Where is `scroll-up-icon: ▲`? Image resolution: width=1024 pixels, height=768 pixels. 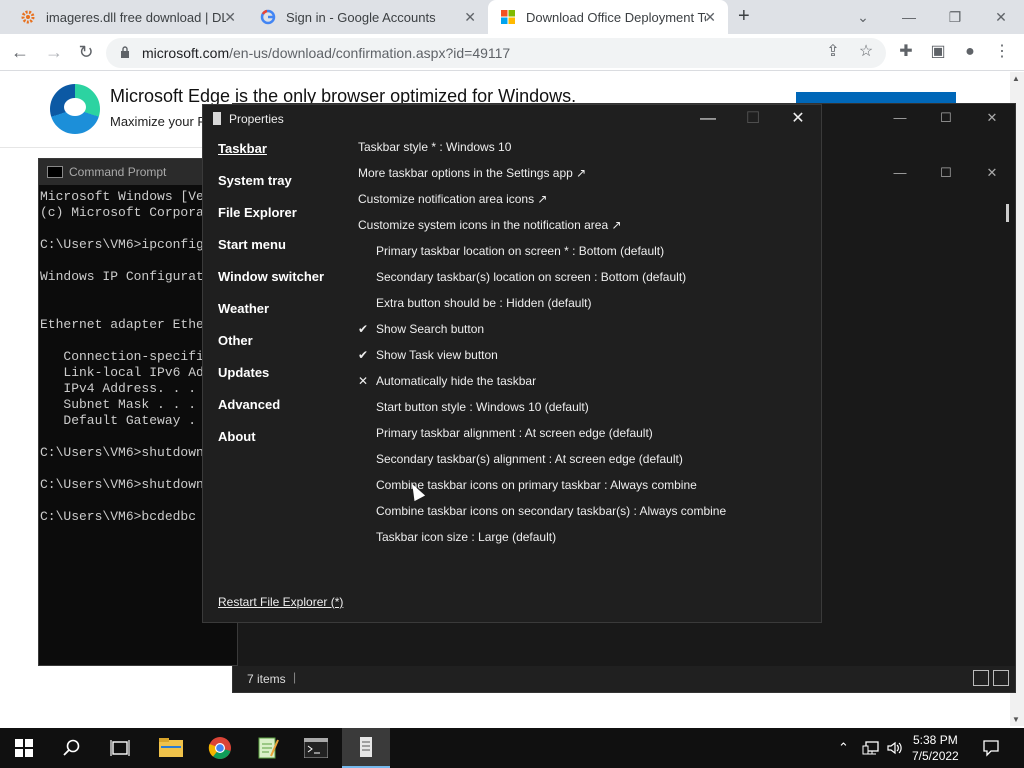 scroll-up-icon: ▲ is located at coordinates (1016, 78).